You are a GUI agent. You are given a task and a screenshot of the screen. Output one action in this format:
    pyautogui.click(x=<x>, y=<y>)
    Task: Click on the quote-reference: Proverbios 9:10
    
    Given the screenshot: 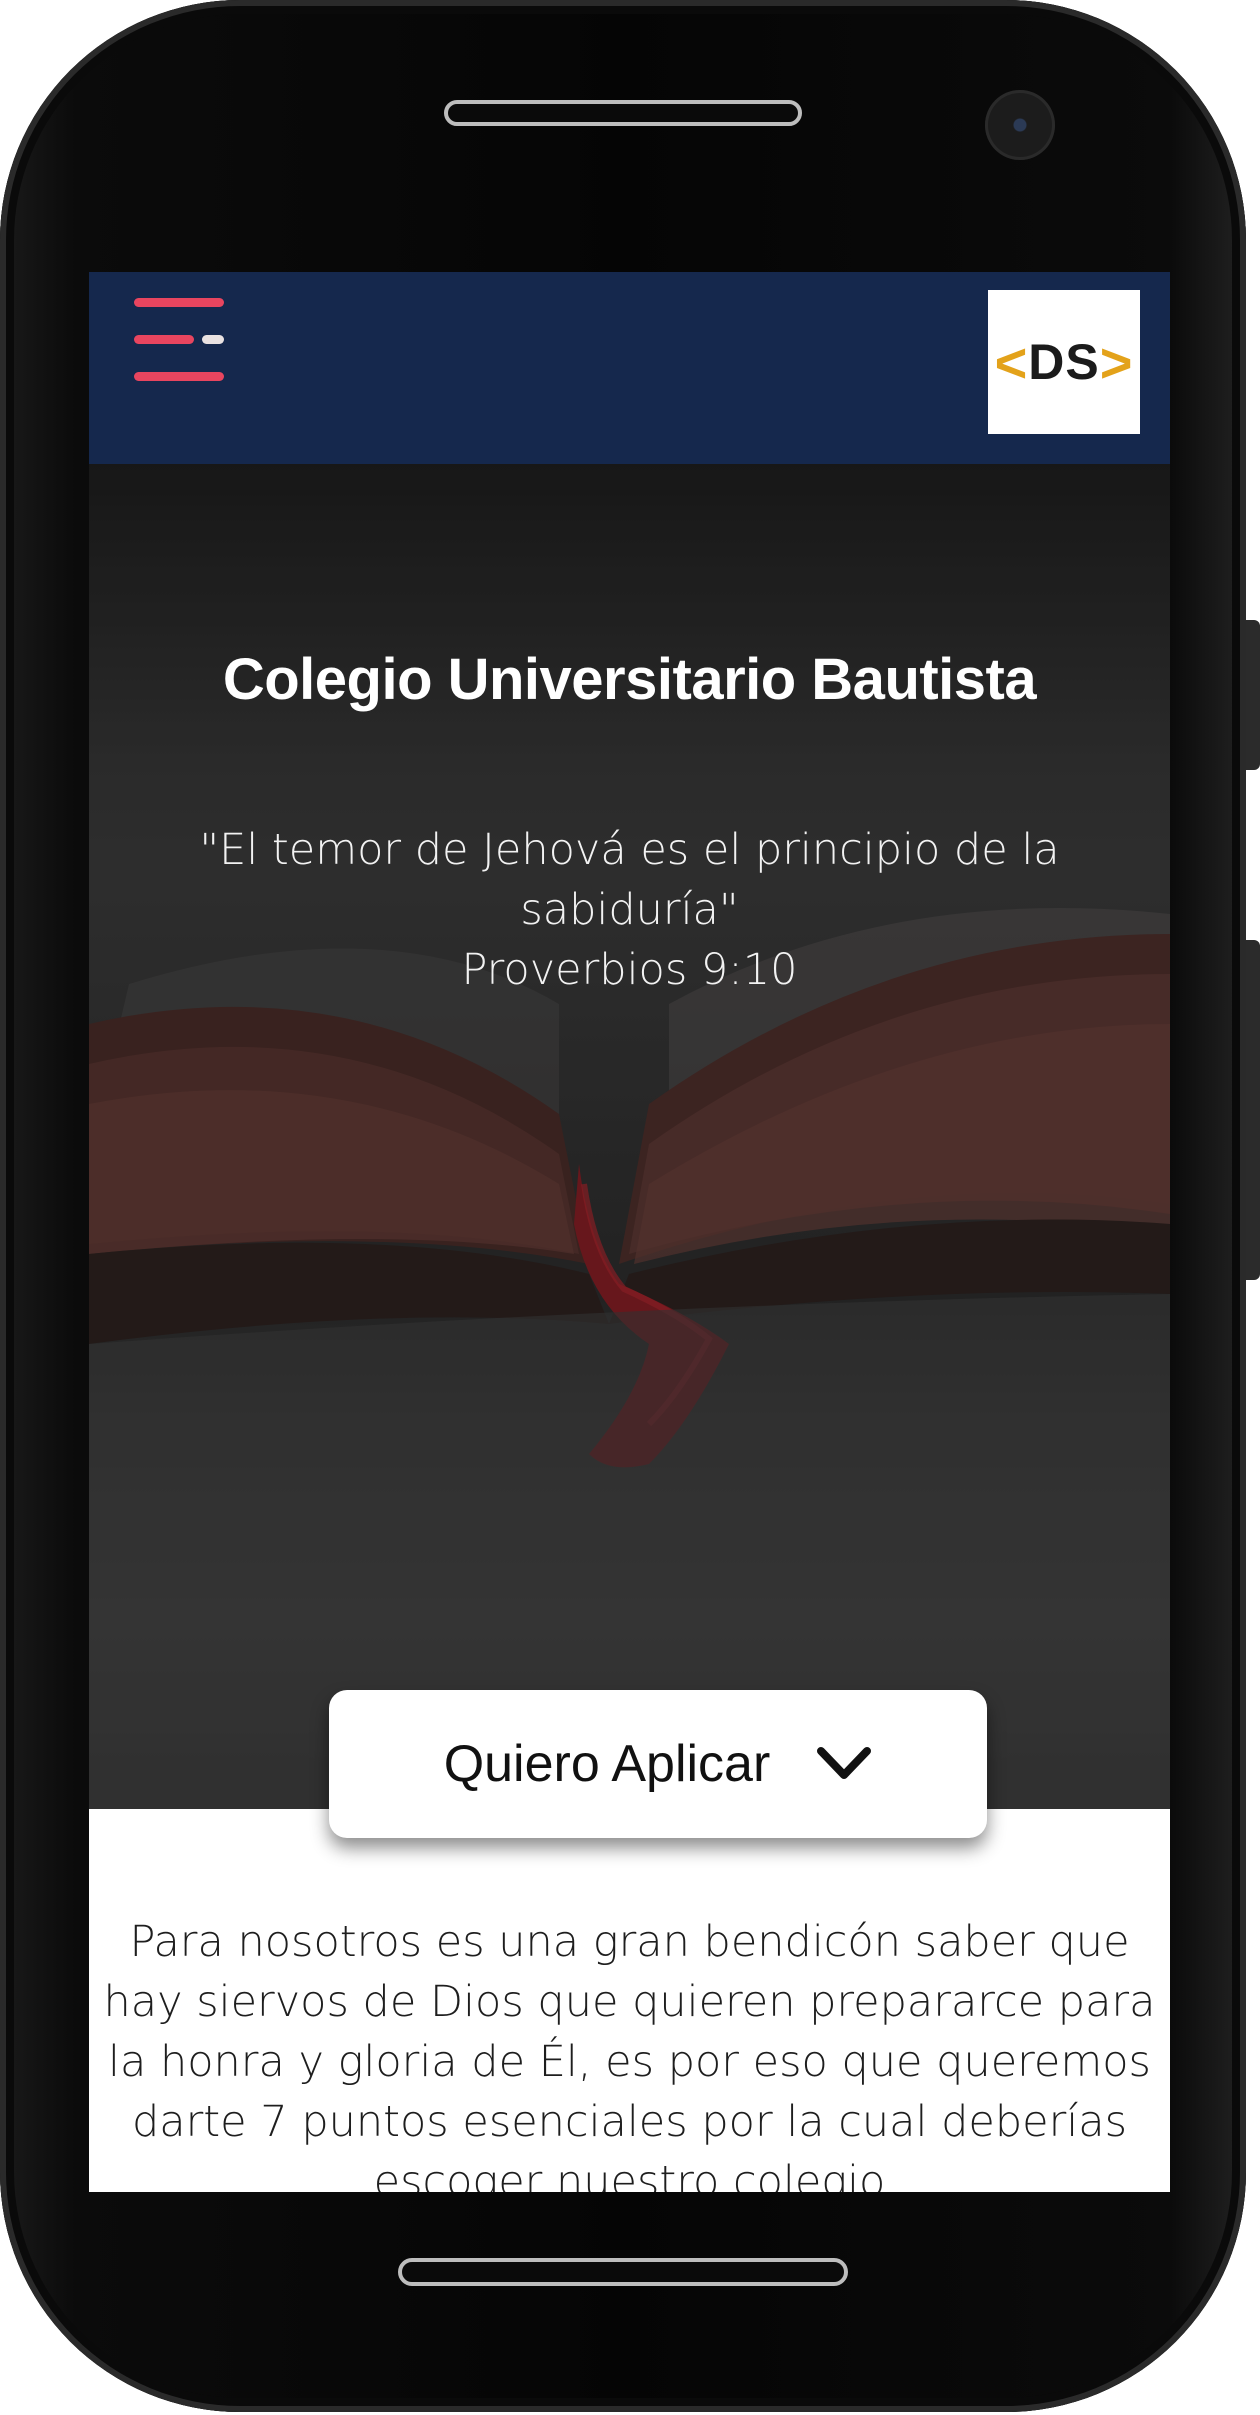 What is the action you would take?
    pyautogui.click(x=629, y=970)
    